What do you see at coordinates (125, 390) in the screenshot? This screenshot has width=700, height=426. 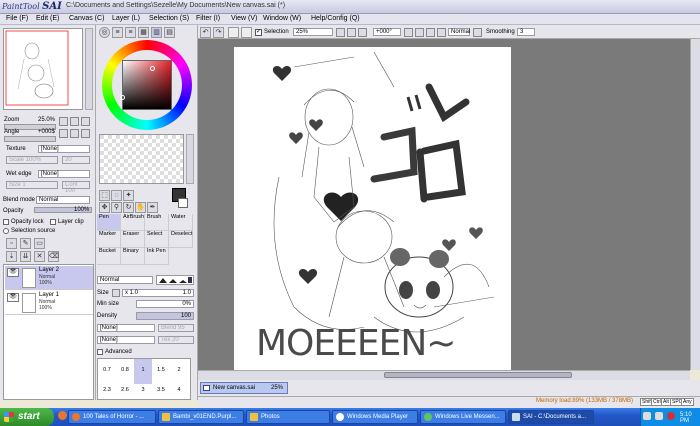 I see `size-preset: 2.6` at bounding box center [125, 390].